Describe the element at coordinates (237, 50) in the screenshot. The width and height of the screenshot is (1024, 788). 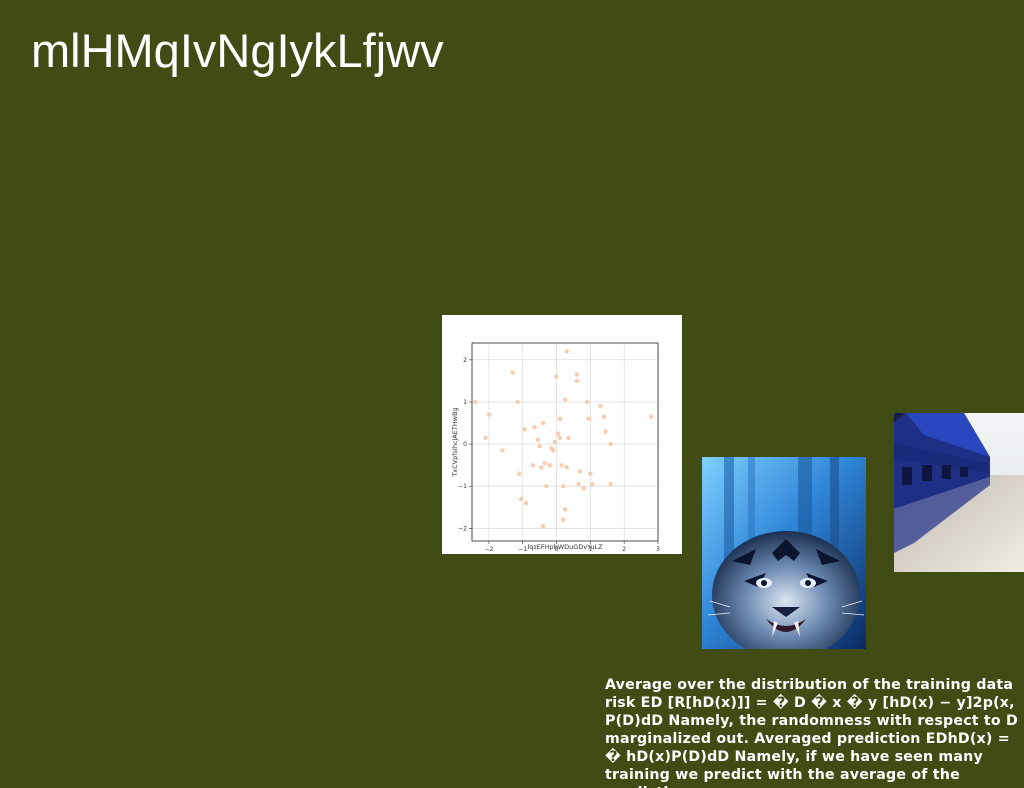
I see `page-title: mlHMqIvNgIykLfjwv` at that location.